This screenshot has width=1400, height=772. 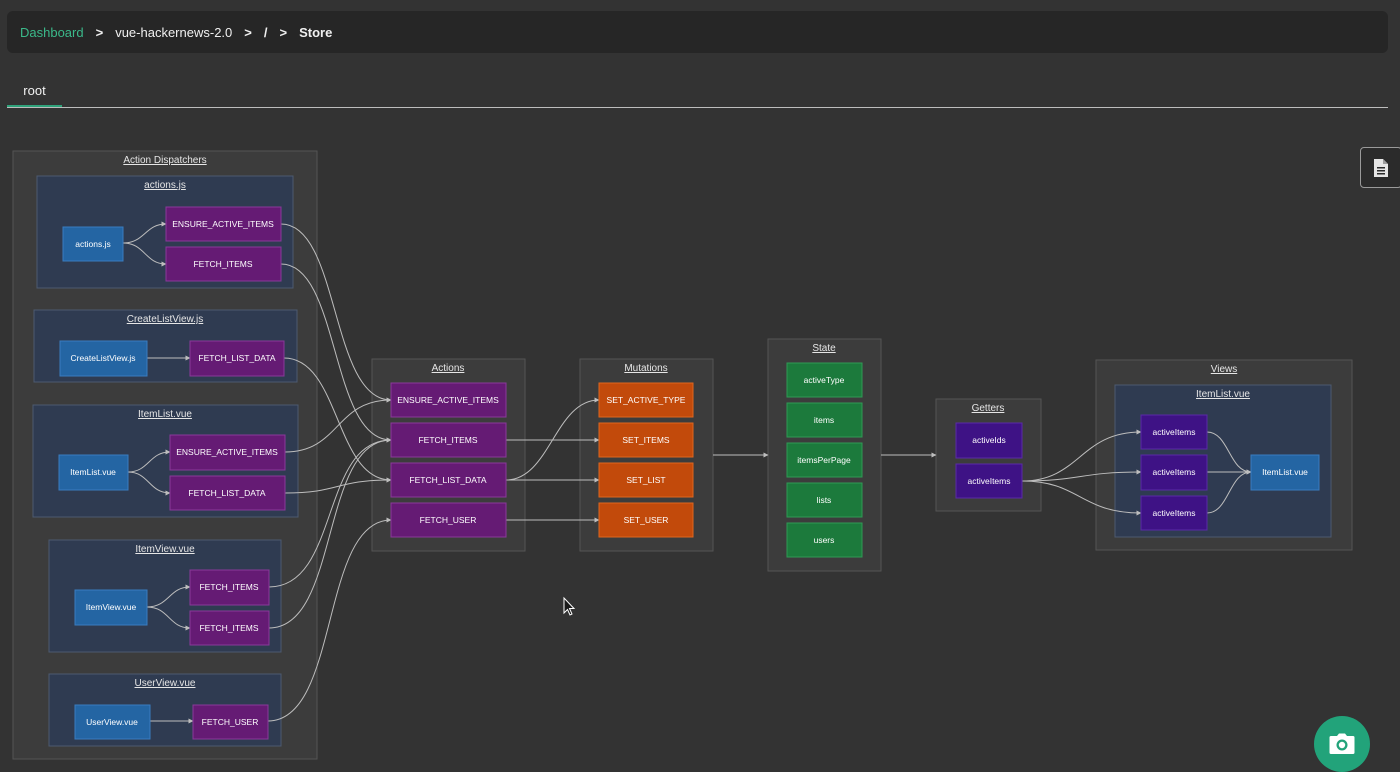 I want to click on node-source-item-list-vue: ItemList.vue, so click(x=93, y=472).